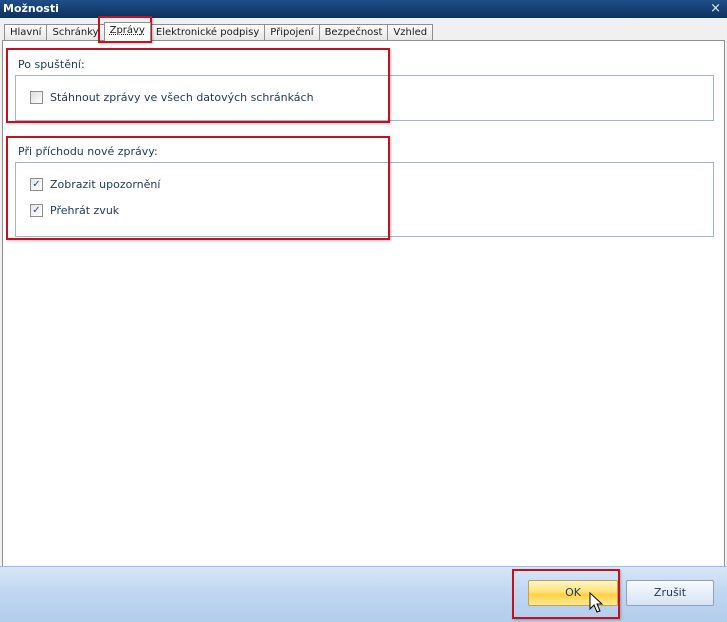 The image size is (727, 622). I want to click on highlight-startup-group, so click(198, 85).